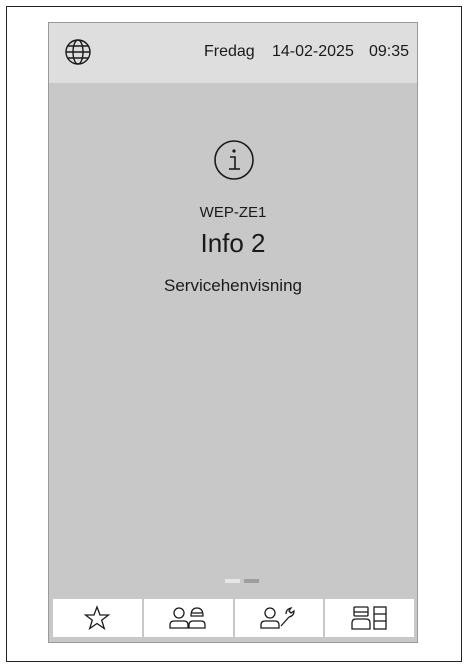 This screenshot has height=671, width=471. I want to click on globe-icon, so click(78, 52).